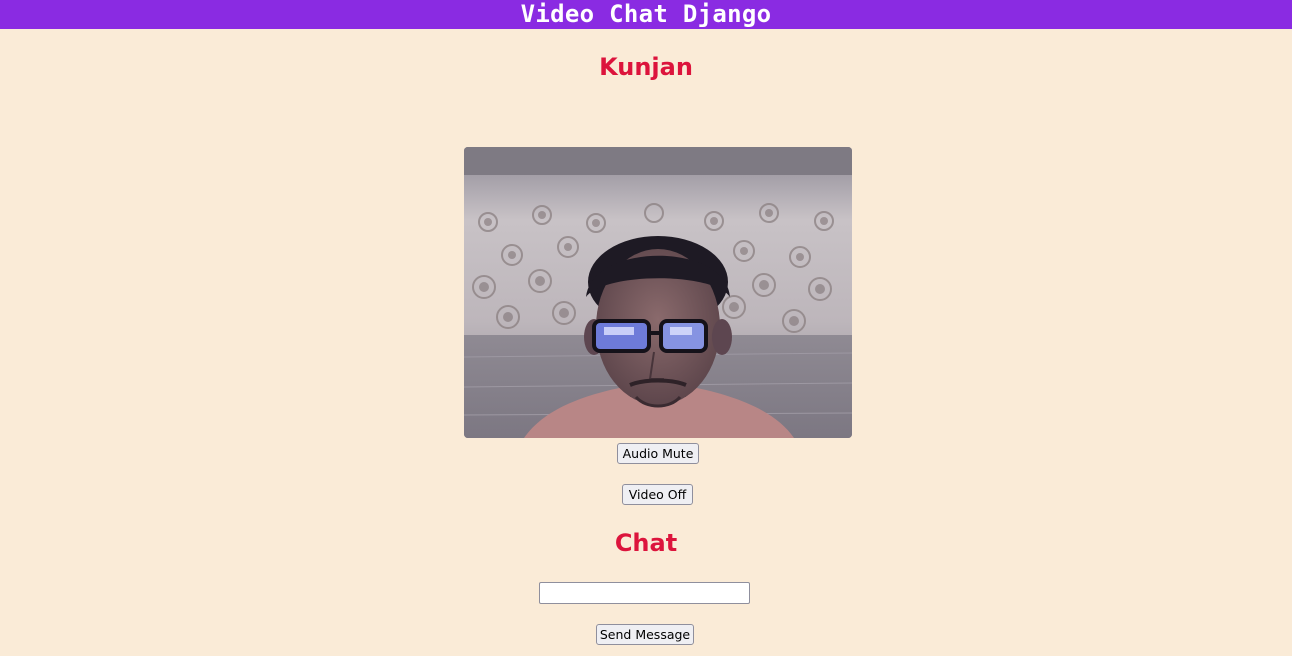 Image resolution: width=1292 pixels, height=656 pixels. I want to click on app-title: Video Chat Django, so click(646, 14).